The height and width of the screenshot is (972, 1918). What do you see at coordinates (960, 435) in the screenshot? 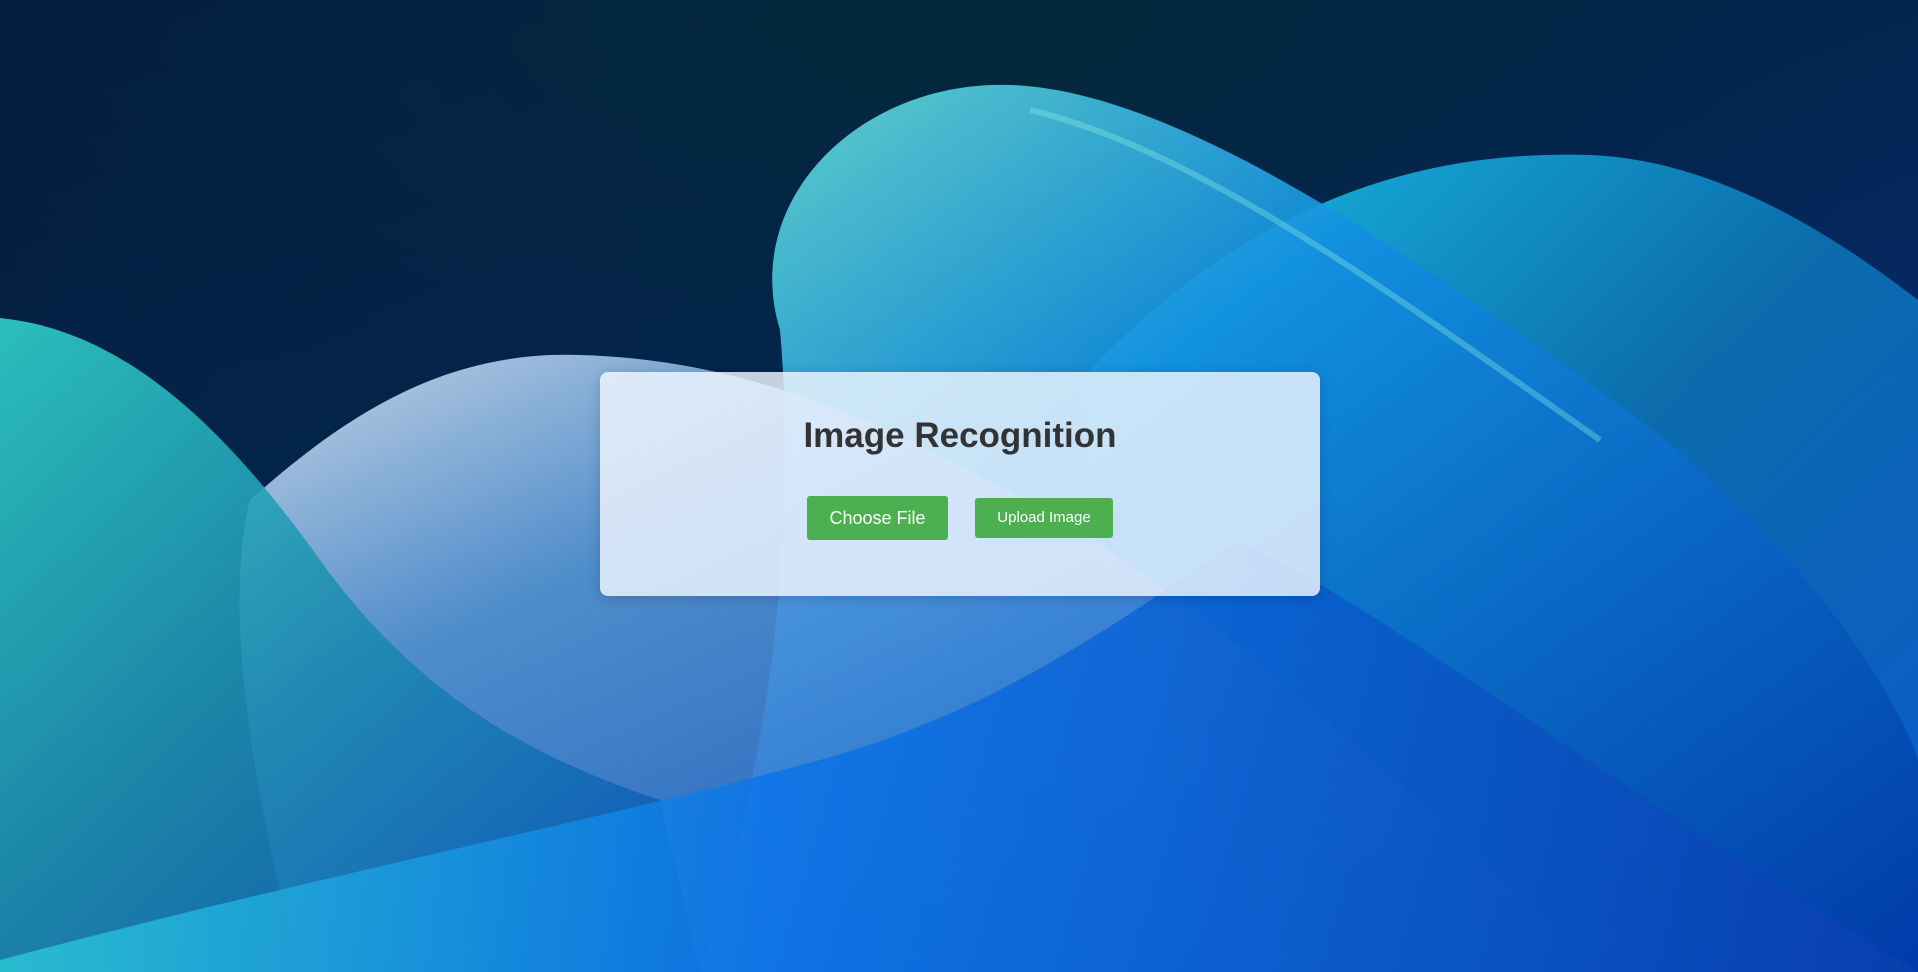
I see `page-title: Image Recognition` at bounding box center [960, 435].